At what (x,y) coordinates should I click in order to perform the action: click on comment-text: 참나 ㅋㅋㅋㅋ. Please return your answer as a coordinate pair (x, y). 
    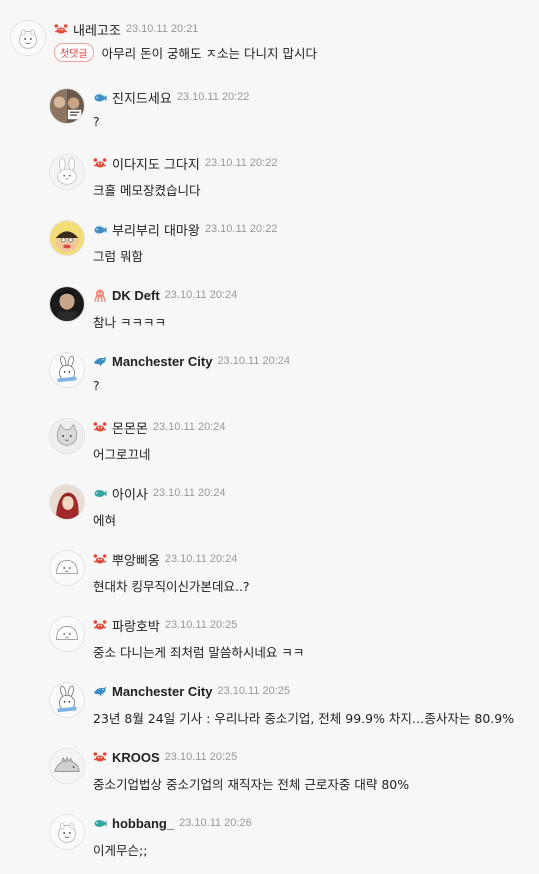
    Looking at the image, I should click on (129, 322).